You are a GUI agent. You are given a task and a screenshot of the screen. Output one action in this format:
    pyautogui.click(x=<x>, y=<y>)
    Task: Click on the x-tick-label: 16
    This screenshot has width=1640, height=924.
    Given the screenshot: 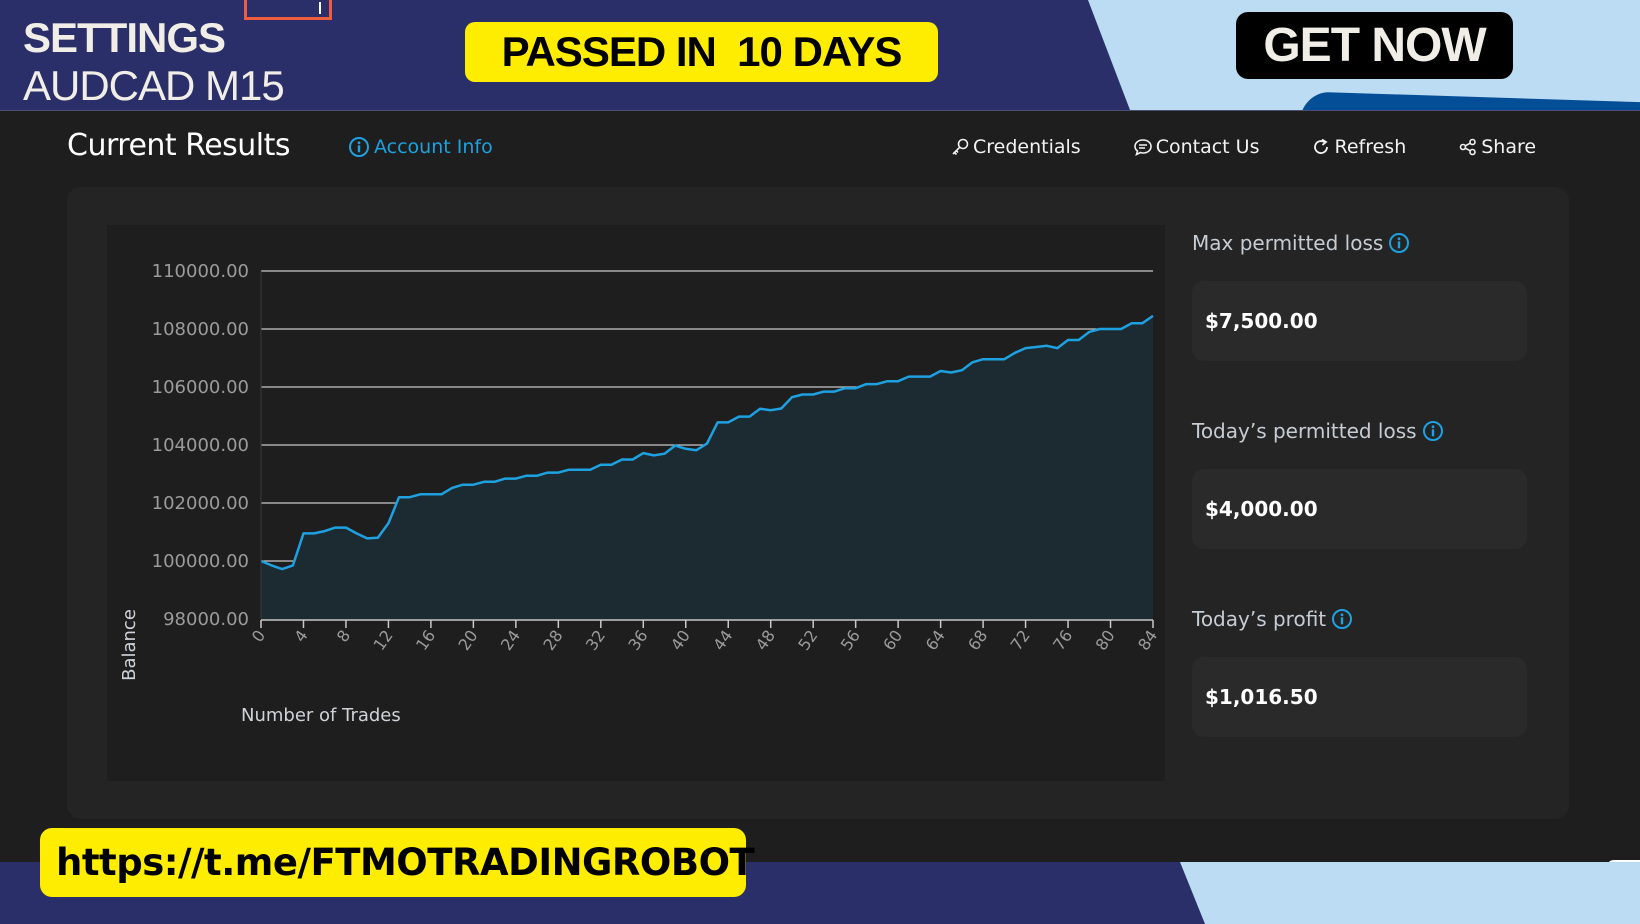 What is the action you would take?
    pyautogui.click(x=425, y=640)
    